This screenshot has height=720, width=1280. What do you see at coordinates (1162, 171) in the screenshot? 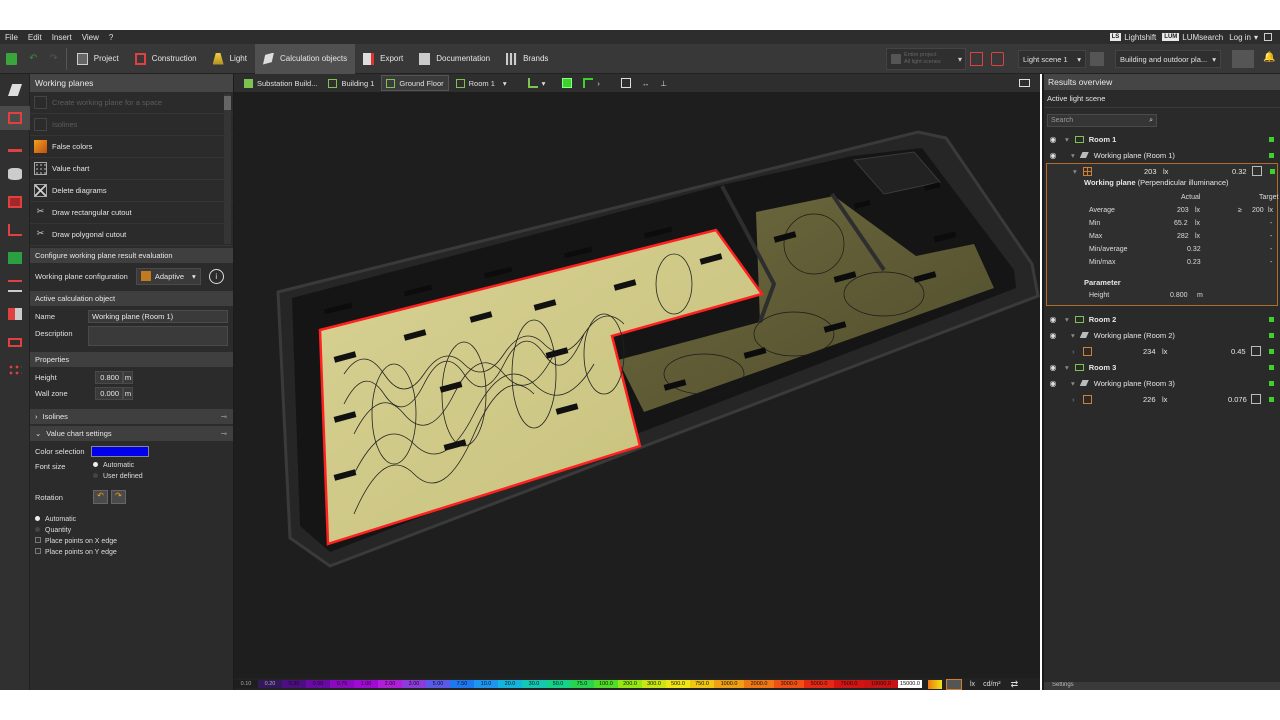
I see `wp1-result-row: ▾ 203 lx 0.32` at bounding box center [1162, 171].